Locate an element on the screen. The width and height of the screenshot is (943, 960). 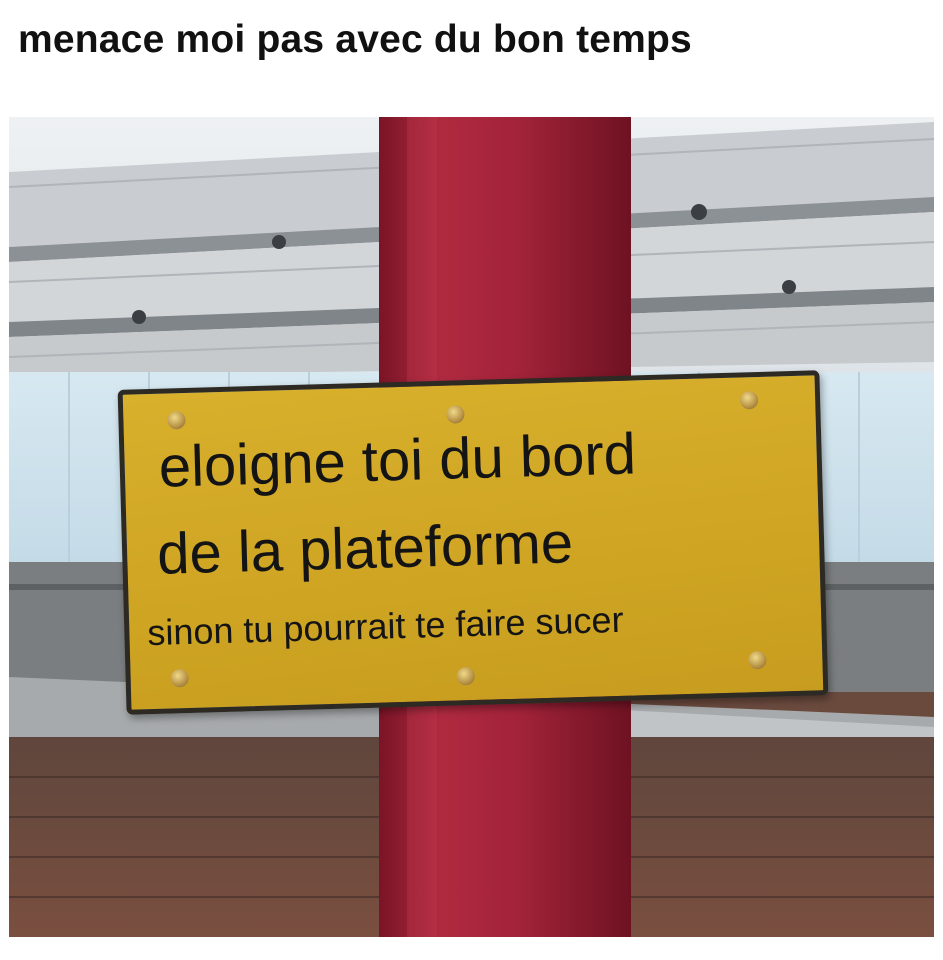
meme-caption: menace moi pas avec du bon temps is located at coordinates (355, 39).